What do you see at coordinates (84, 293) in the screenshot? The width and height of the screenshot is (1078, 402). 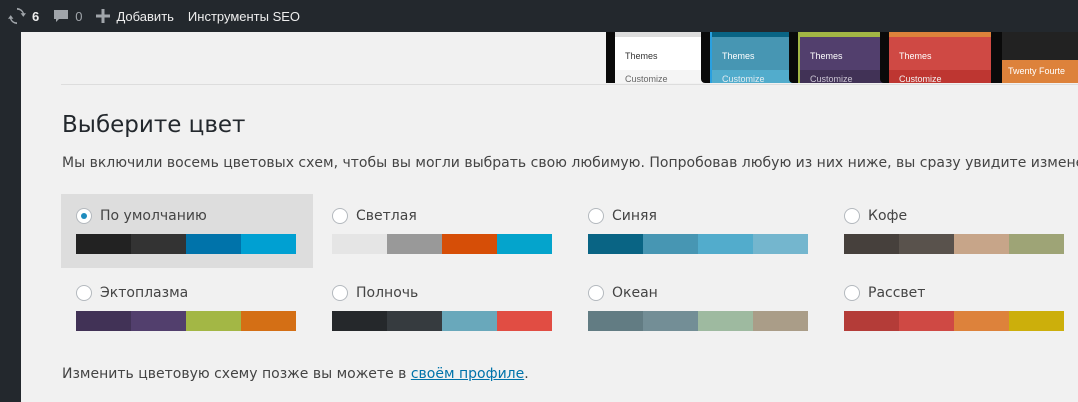 I see `scheme-radio-ectoplasm` at bounding box center [84, 293].